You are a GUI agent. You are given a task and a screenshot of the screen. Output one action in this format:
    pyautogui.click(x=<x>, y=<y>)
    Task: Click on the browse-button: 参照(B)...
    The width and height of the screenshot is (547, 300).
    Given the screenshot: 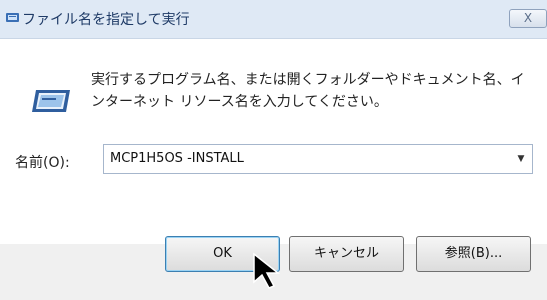 What is the action you would take?
    pyautogui.click(x=473, y=254)
    